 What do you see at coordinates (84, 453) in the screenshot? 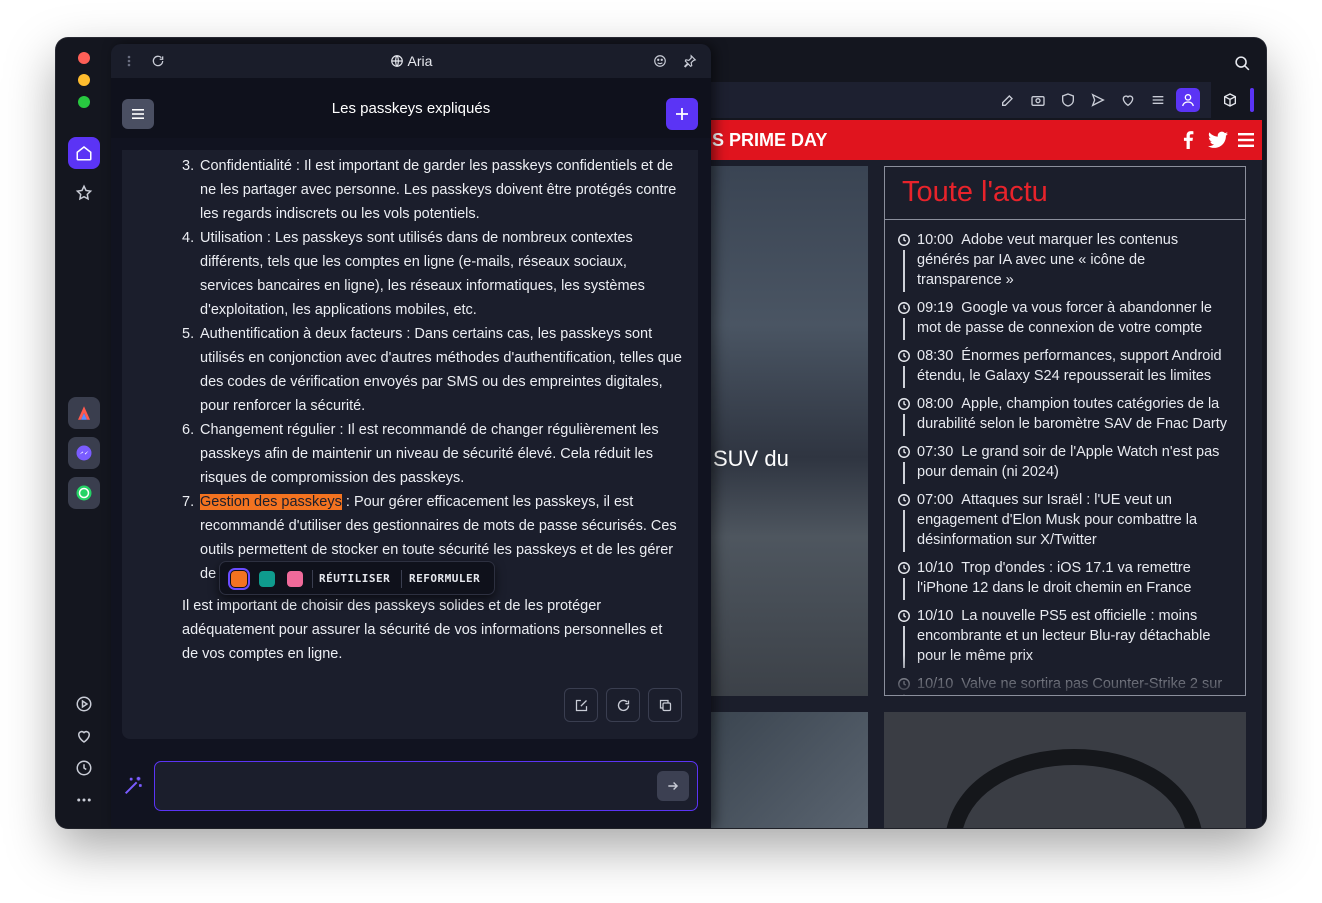
I see `messenger-button` at bounding box center [84, 453].